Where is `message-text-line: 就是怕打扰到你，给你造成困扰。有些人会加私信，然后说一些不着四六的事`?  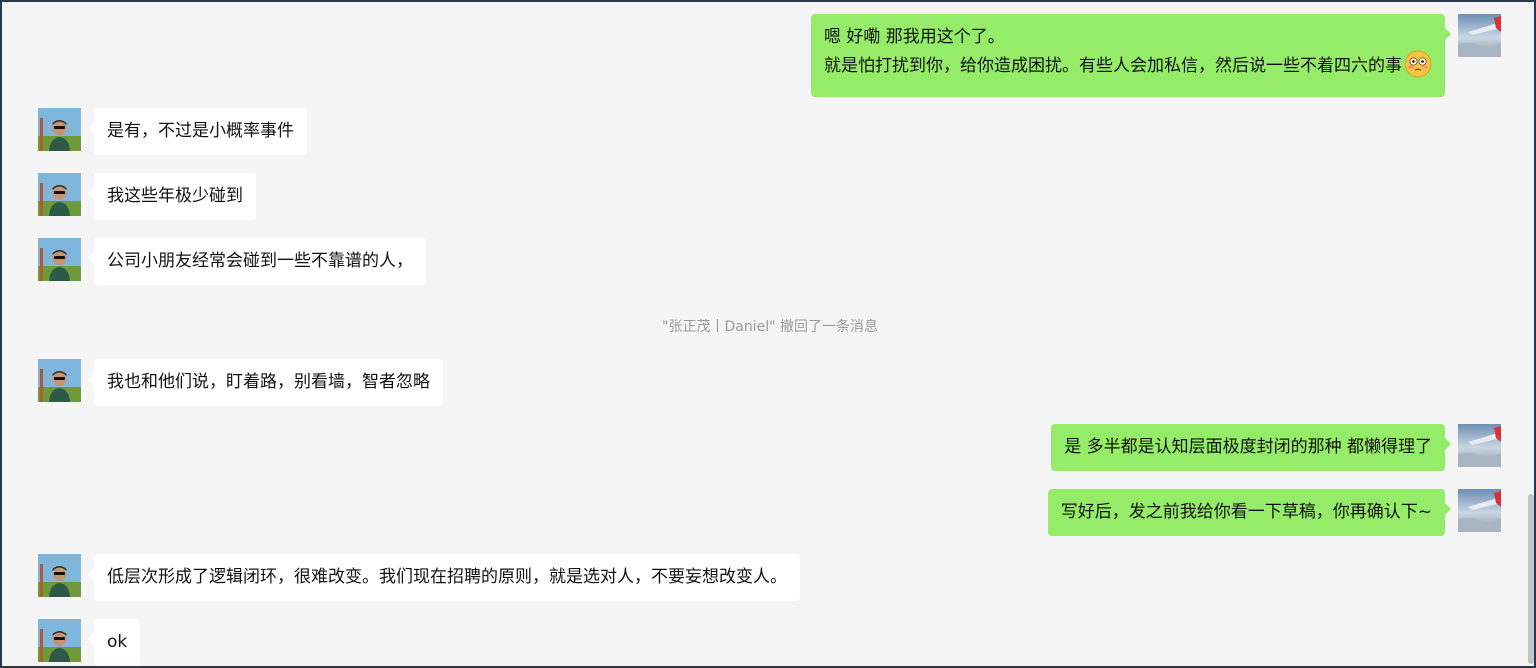
message-text-line: 就是怕打扰到你，给你造成困扰。有些人会加私信，然后说一些不着四六的事 is located at coordinates (1113, 66).